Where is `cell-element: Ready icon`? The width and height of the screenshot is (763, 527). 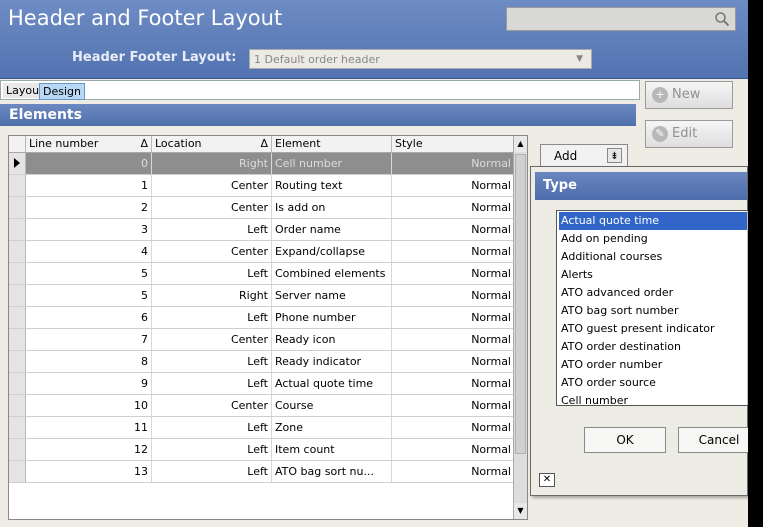 cell-element: Ready icon is located at coordinates (332, 339).